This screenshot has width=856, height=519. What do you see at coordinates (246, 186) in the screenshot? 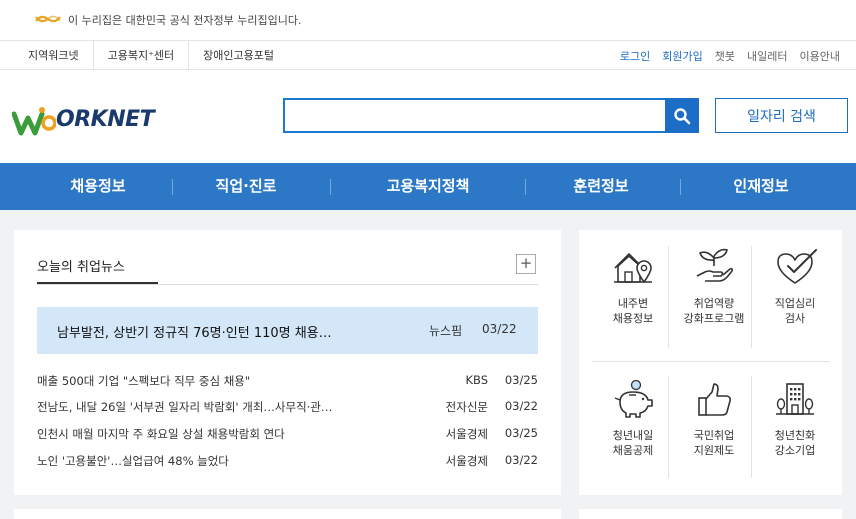
I see `nav-career: 직업·진로` at bounding box center [246, 186].